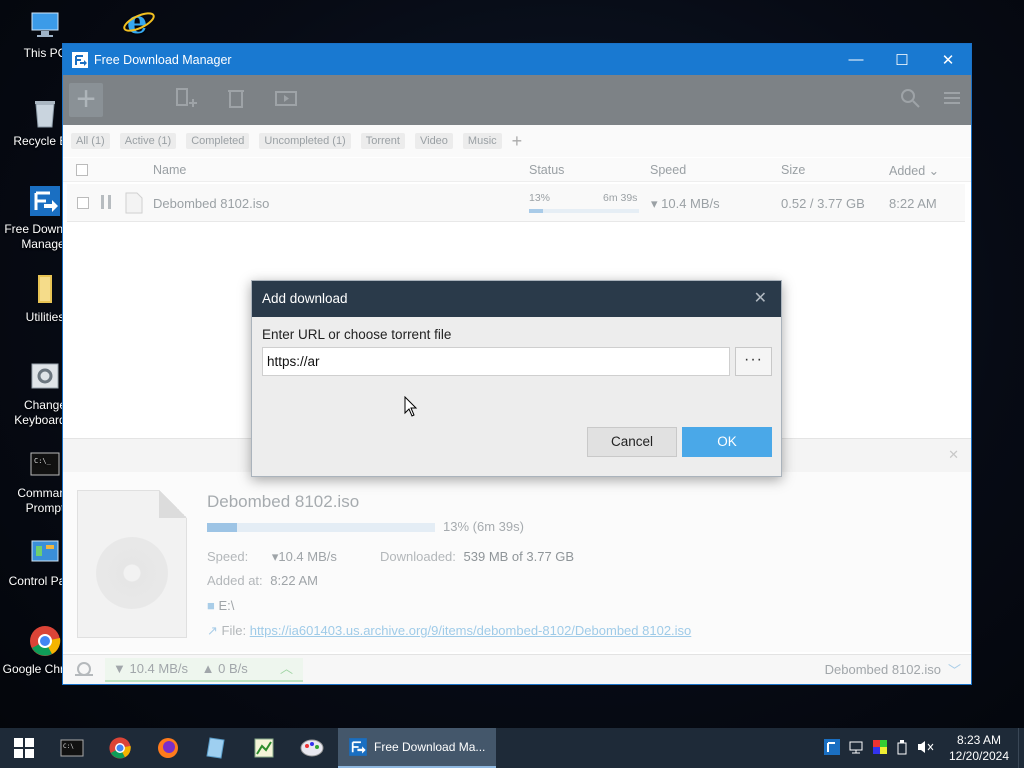 This screenshot has height=768, width=1024. What do you see at coordinates (880, 748) in the screenshot?
I see `color-app-icon` at bounding box center [880, 748].